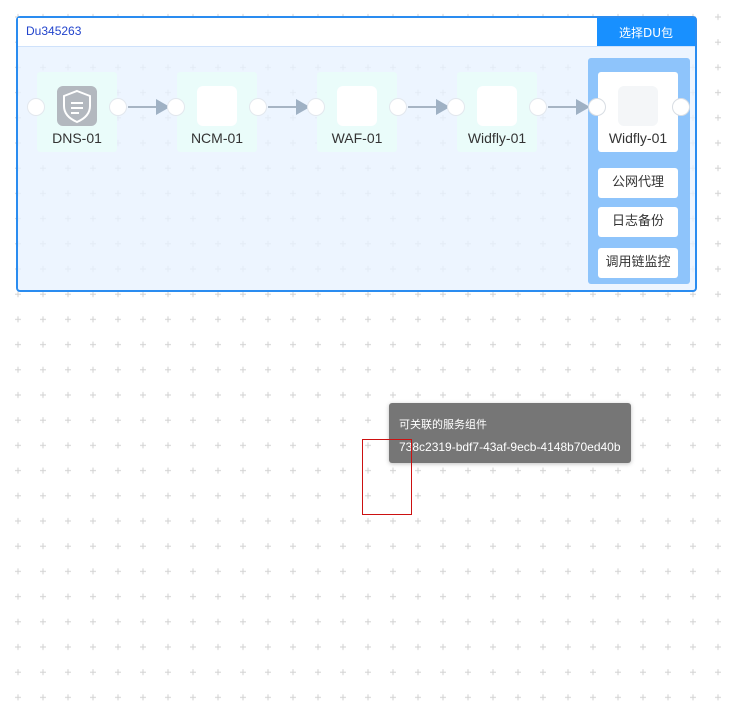  Describe the element at coordinates (443, 424) in the screenshot. I see `tooltip-title: 可关联的服务组件` at that location.